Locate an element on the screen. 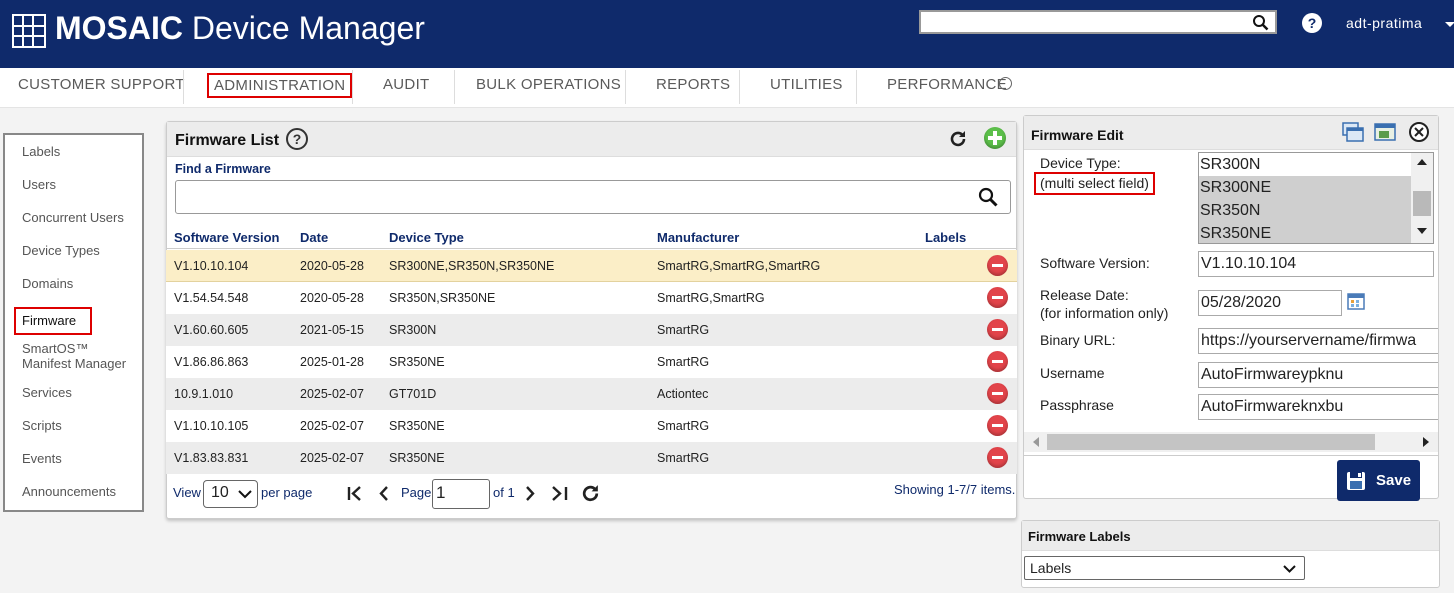 This screenshot has height=593, width=1454. passphrase-label: Passphrase is located at coordinates (1077, 405).